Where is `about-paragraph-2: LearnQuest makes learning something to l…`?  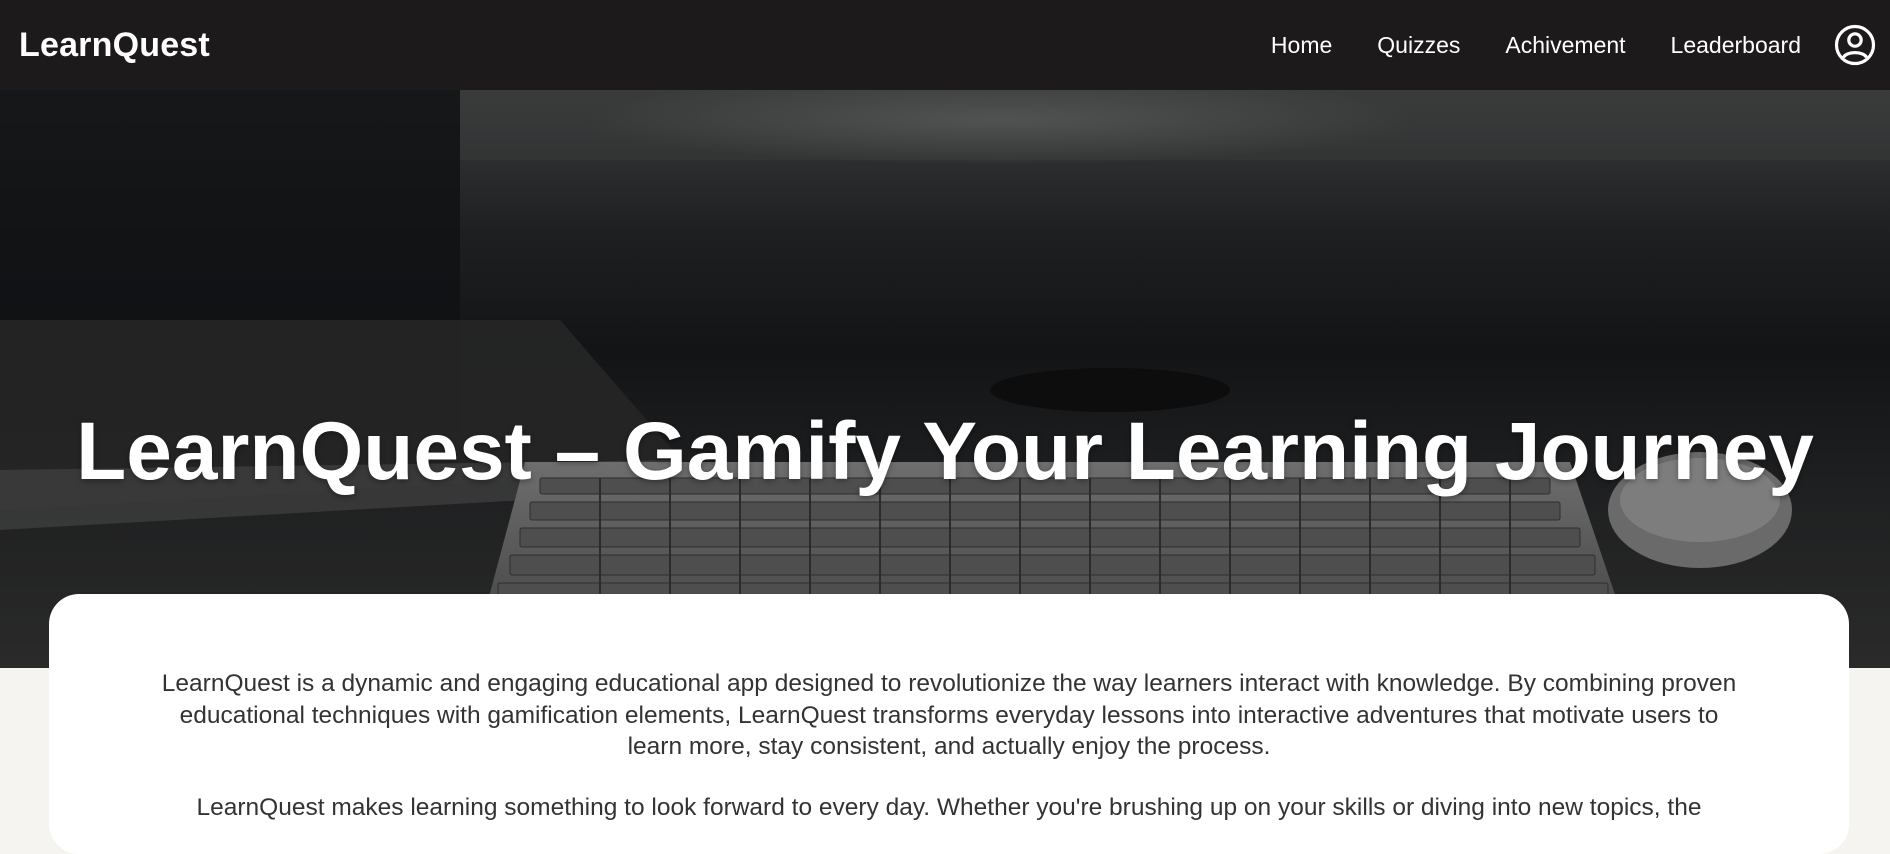 about-paragraph-2: LearnQuest makes learning something to l… is located at coordinates (949, 807).